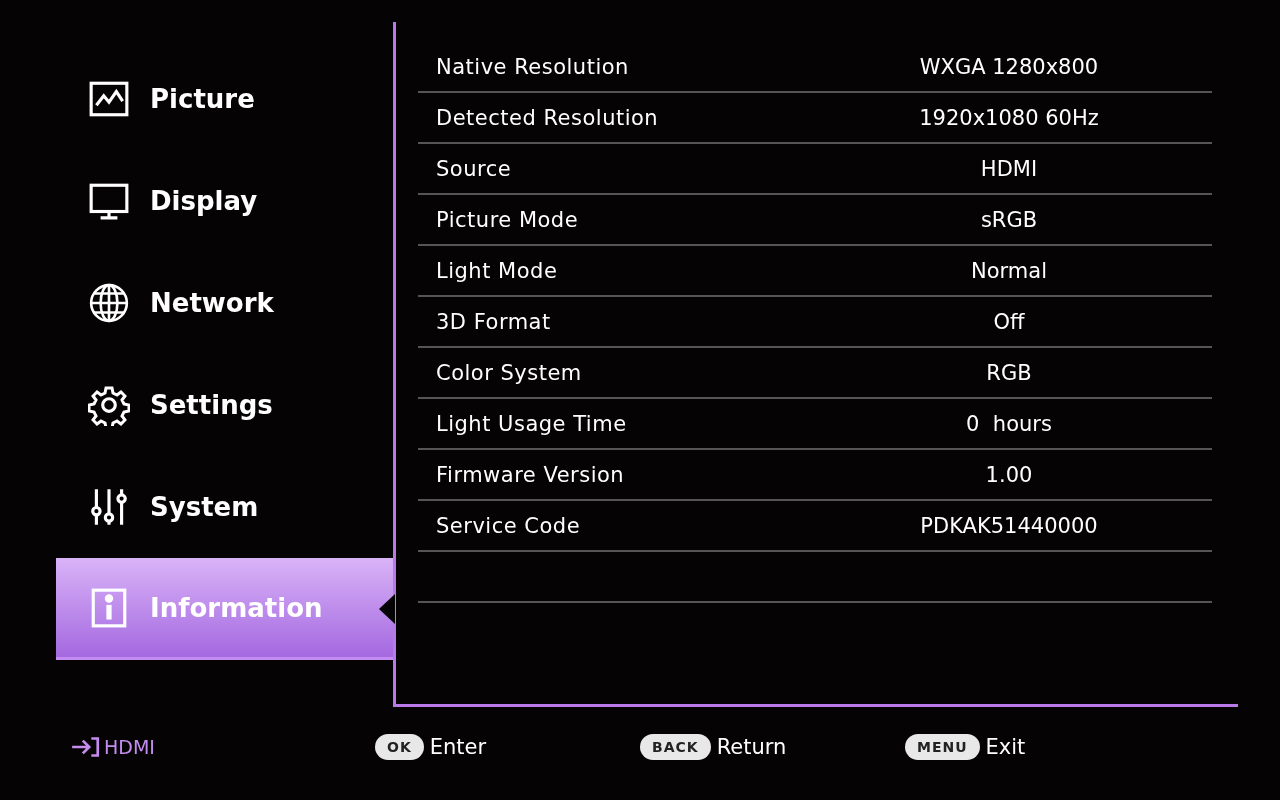  What do you see at coordinates (224, 303) in the screenshot?
I see `menu-item: Network` at bounding box center [224, 303].